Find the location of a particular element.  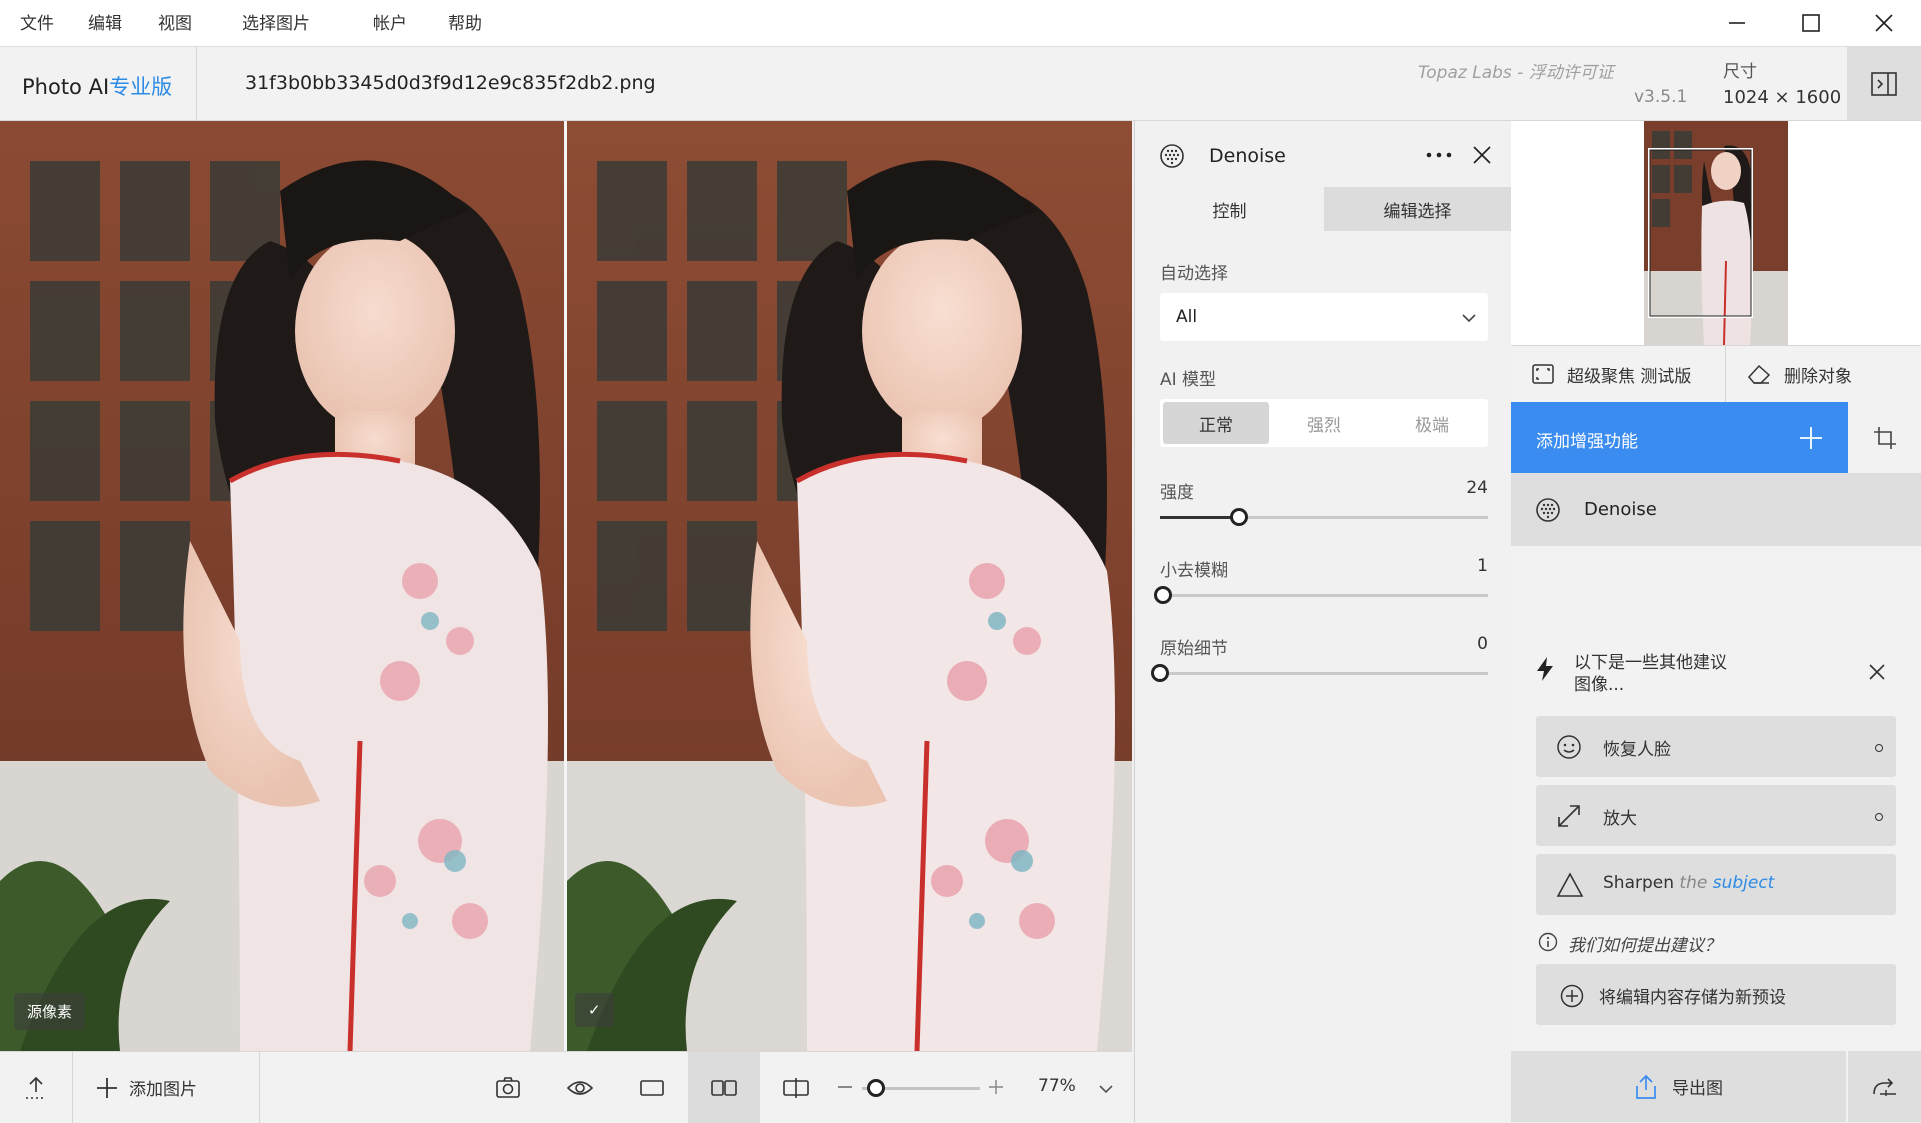

zoom-menu-button is located at coordinates (1106, 1089).